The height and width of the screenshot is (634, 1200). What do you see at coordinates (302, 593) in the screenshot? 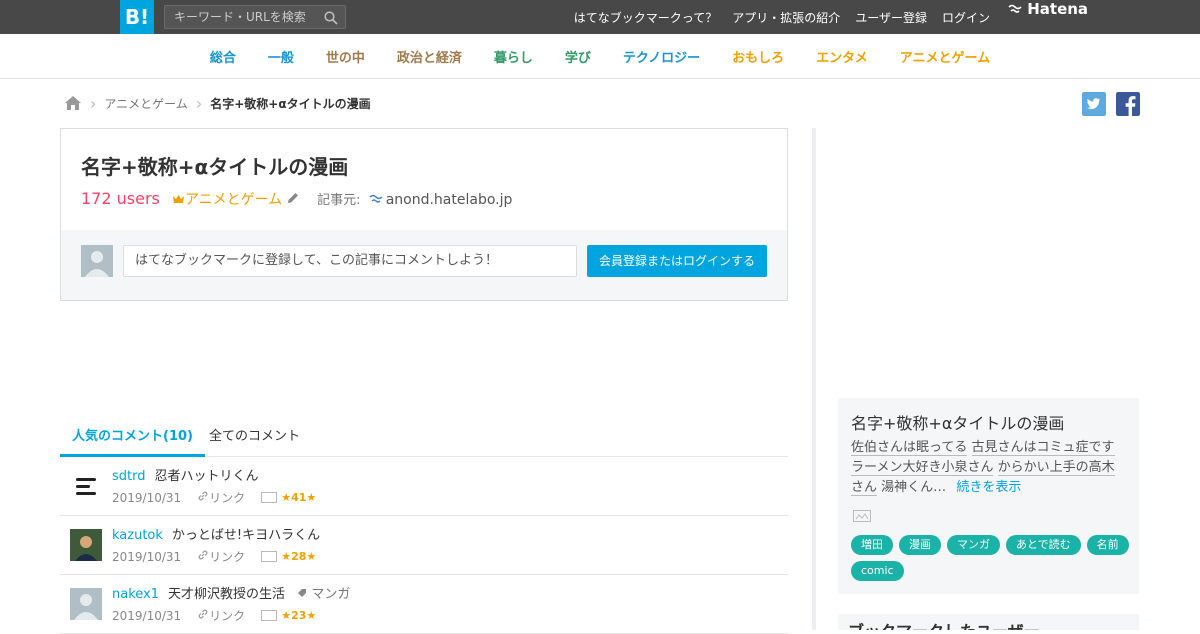
I see `tag-icon` at bounding box center [302, 593].